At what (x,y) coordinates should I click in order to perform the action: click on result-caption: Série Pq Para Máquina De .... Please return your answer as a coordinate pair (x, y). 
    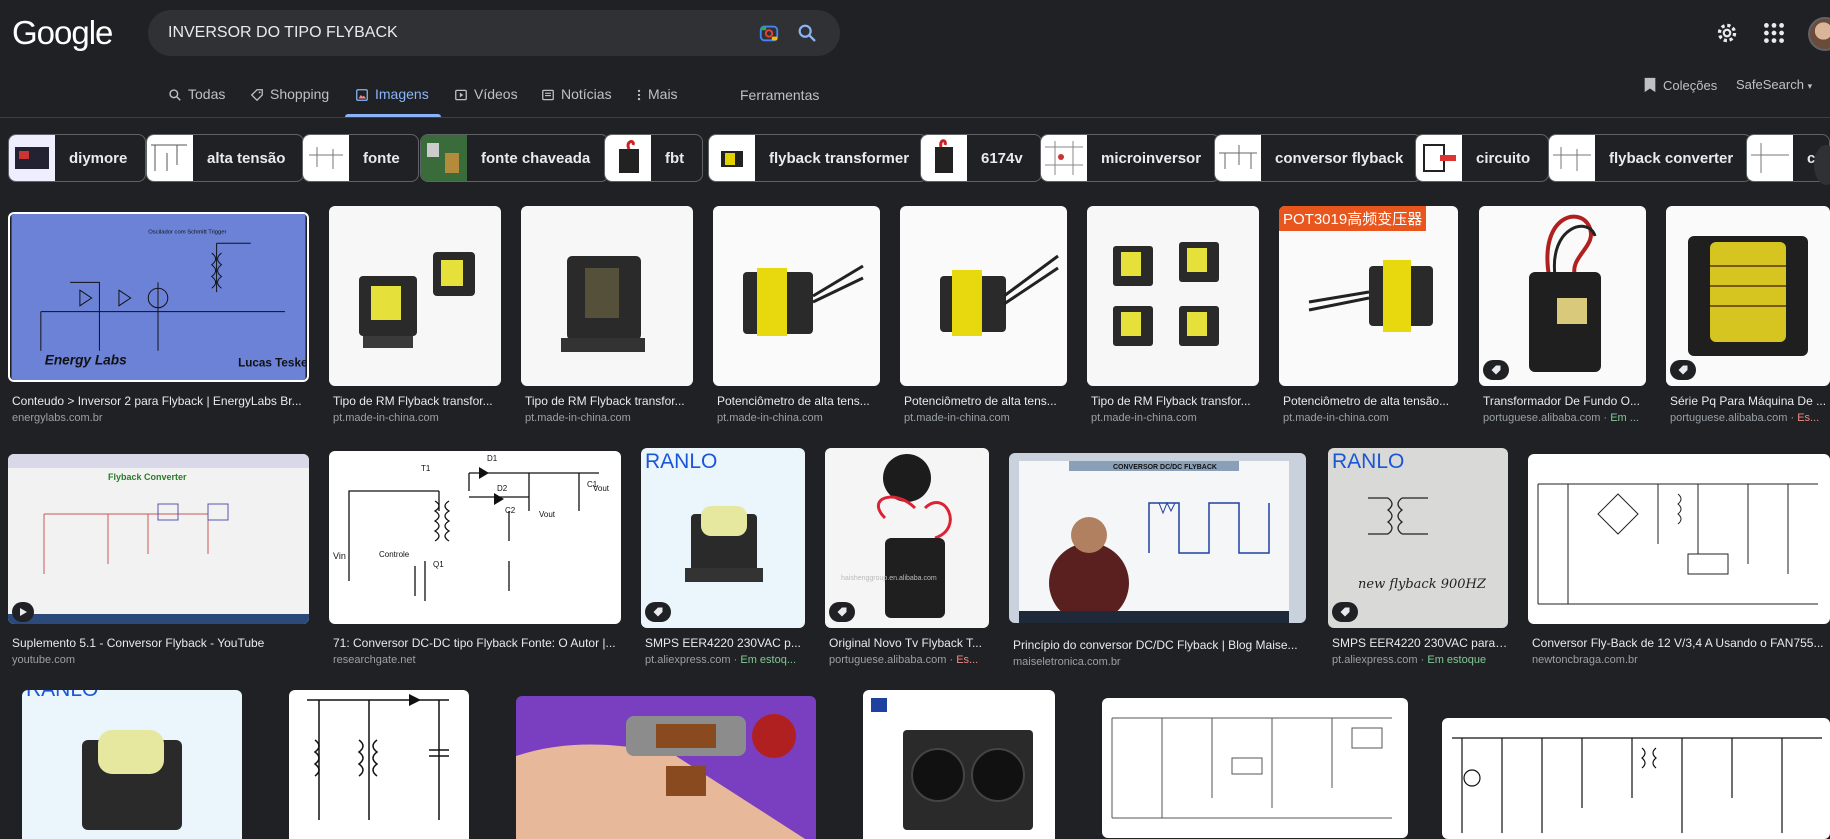
    Looking at the image, I should click on (1750, 401).